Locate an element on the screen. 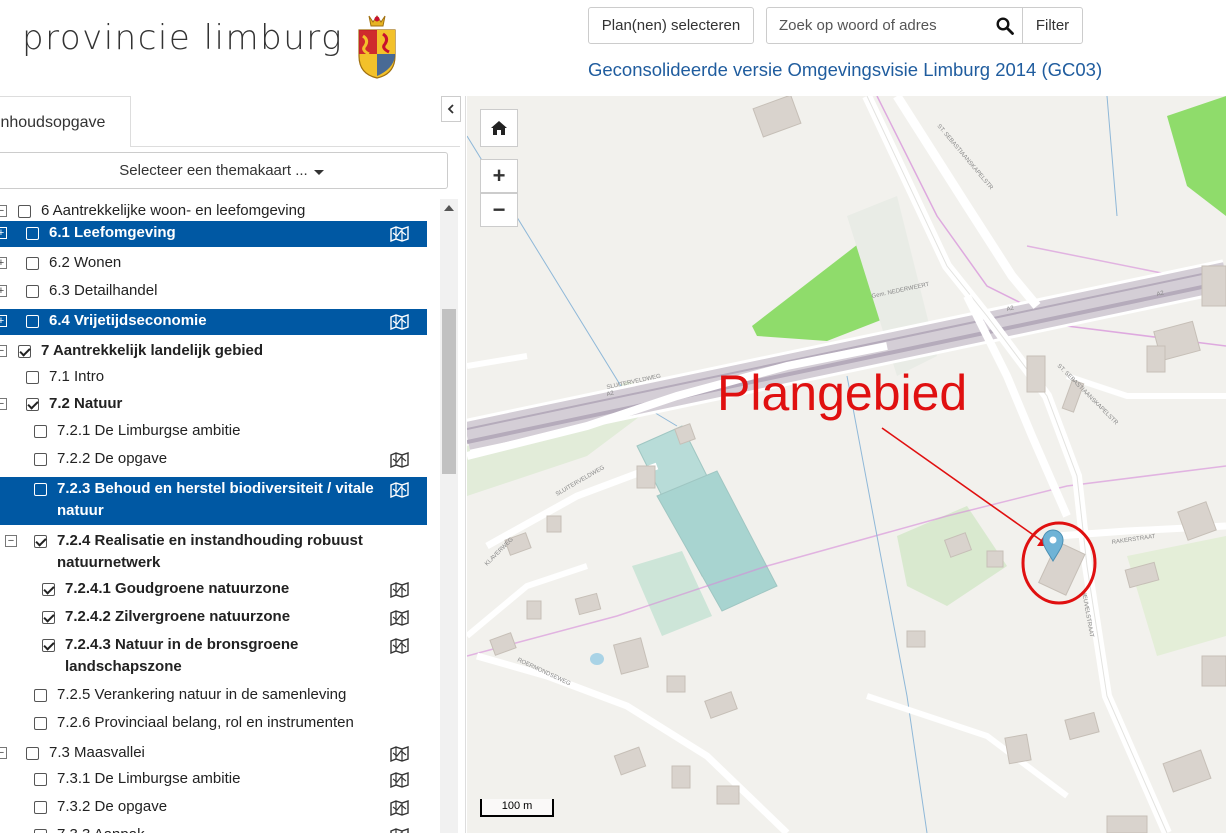  tree-item: 7.1 Intro is located at coordinates (213, 377).